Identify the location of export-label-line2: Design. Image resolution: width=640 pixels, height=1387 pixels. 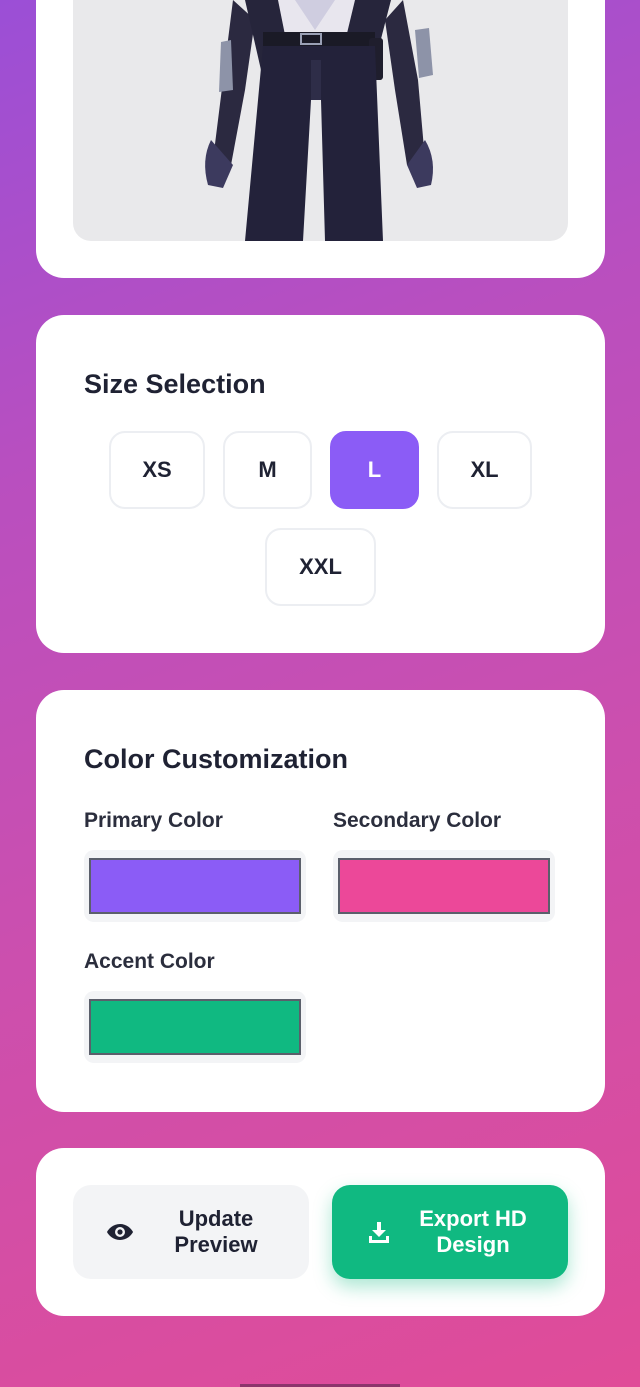
(473, 1244).